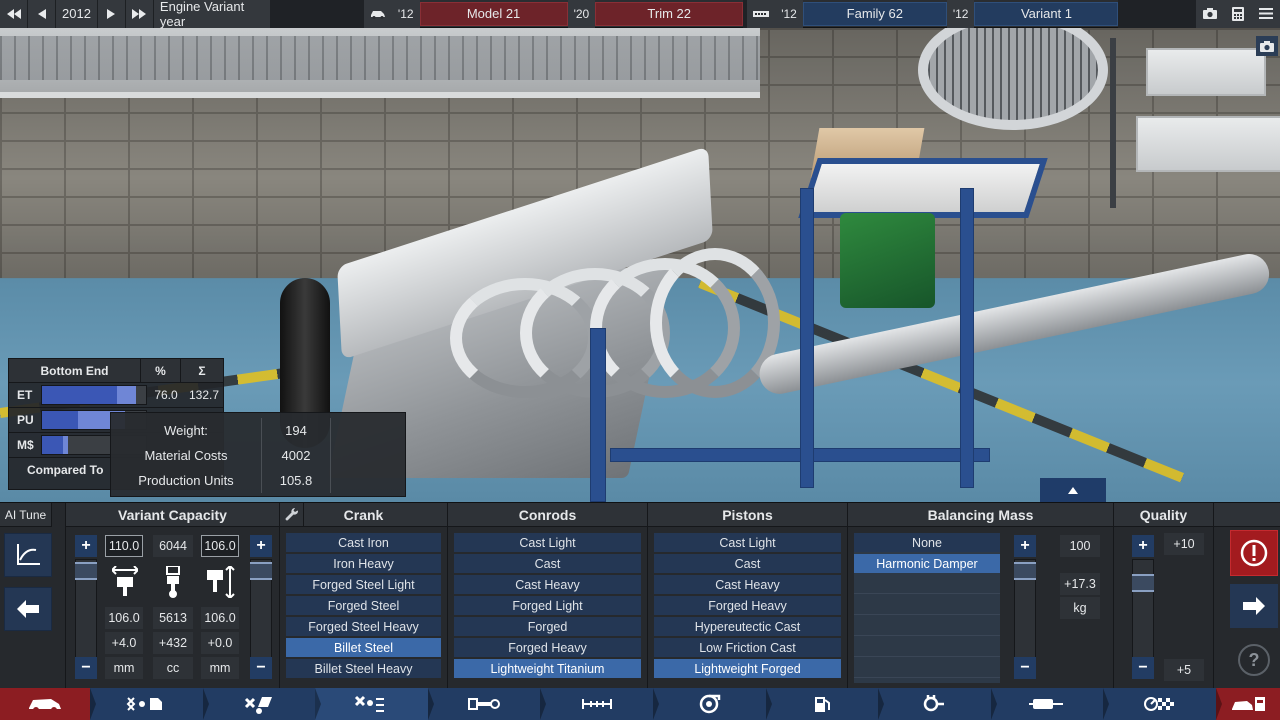 This screenshot has width=1280, height=720. Describe the element at coordinates (363, 563) in the screenshot. I see `crank-option: Iron Heavy` at that location.